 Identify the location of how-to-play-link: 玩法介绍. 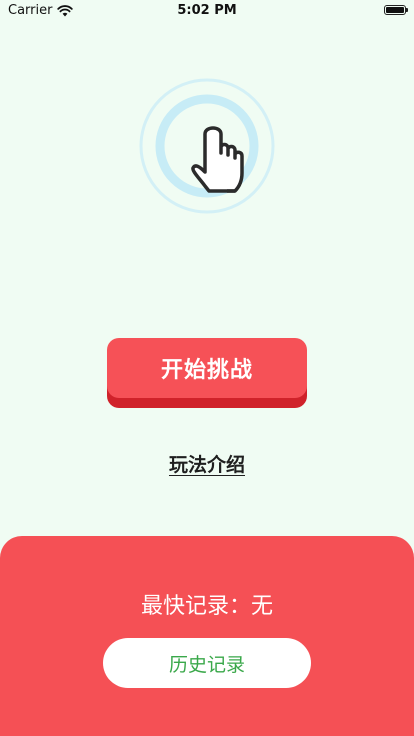
(207, 463).